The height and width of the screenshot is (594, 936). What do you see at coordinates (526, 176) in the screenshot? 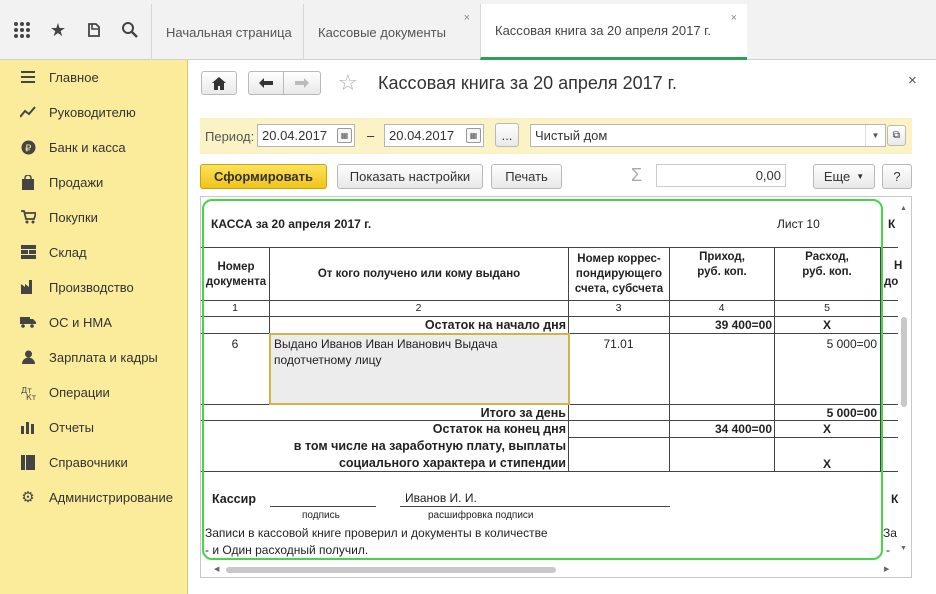
I see `print-button: Печать` at bounding box center [526, 176].